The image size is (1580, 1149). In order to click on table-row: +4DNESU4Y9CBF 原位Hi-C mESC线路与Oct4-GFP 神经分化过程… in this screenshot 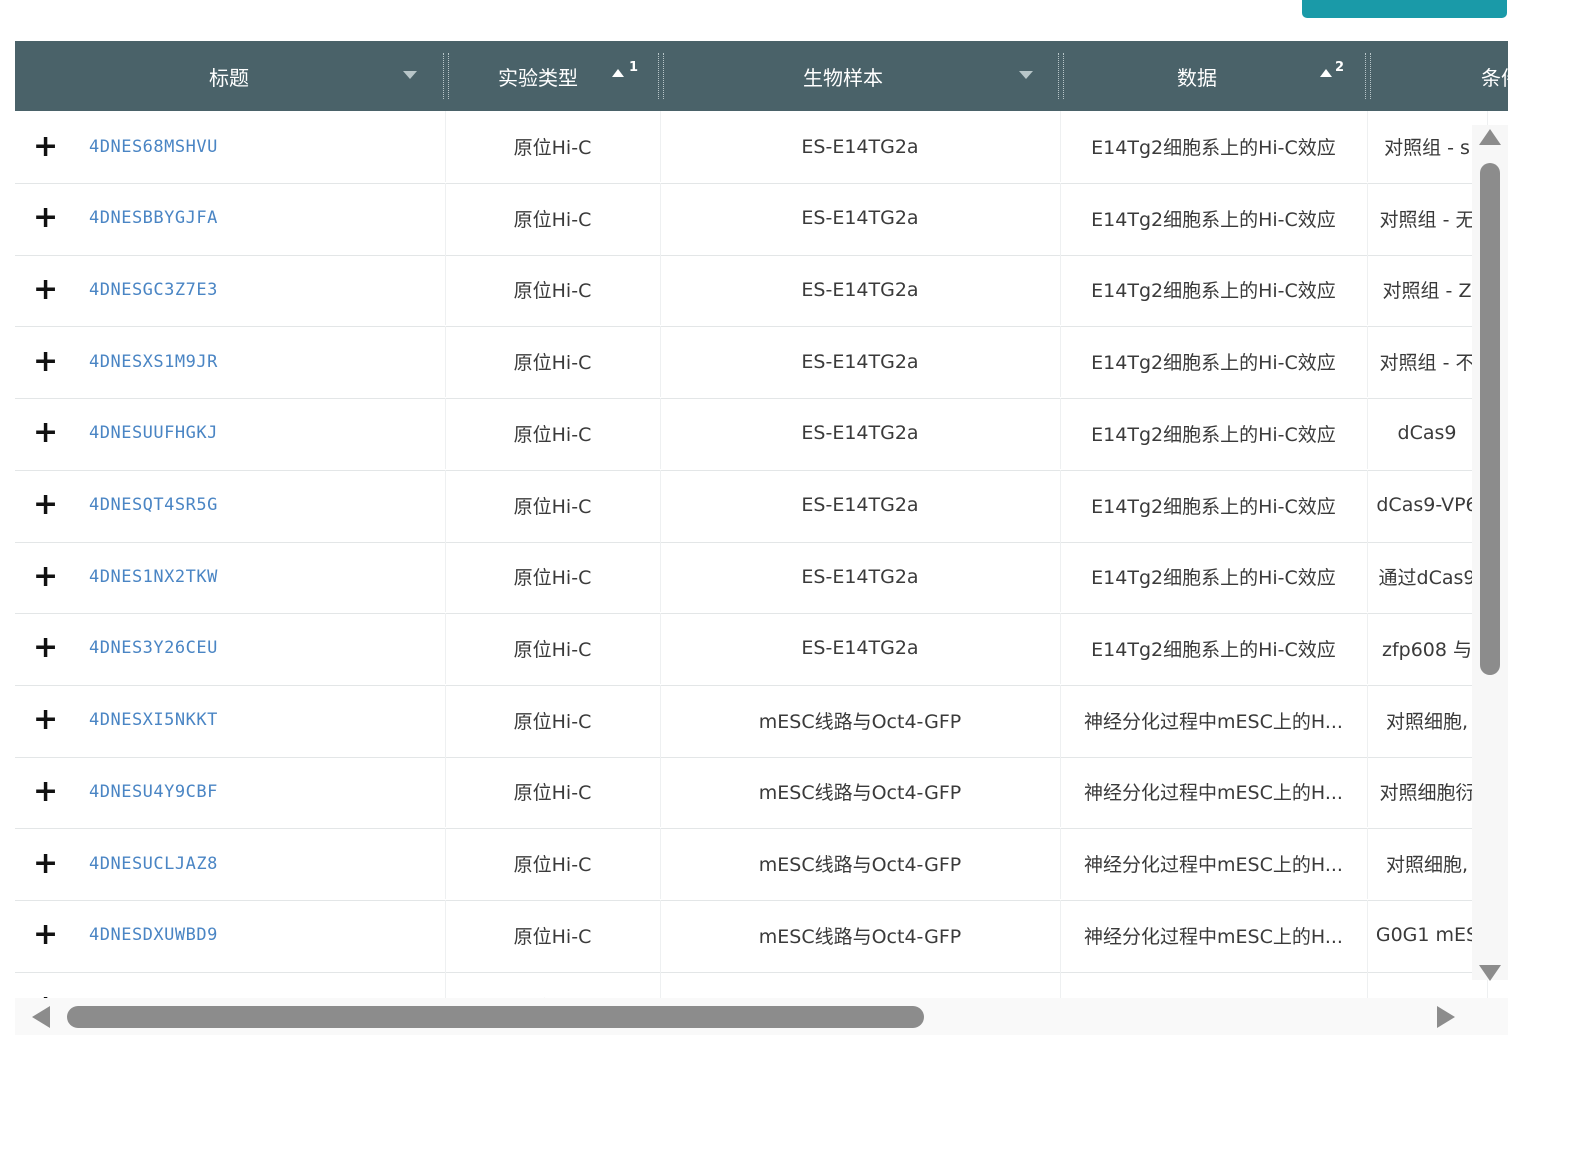, I will do `click(761, 793)`.